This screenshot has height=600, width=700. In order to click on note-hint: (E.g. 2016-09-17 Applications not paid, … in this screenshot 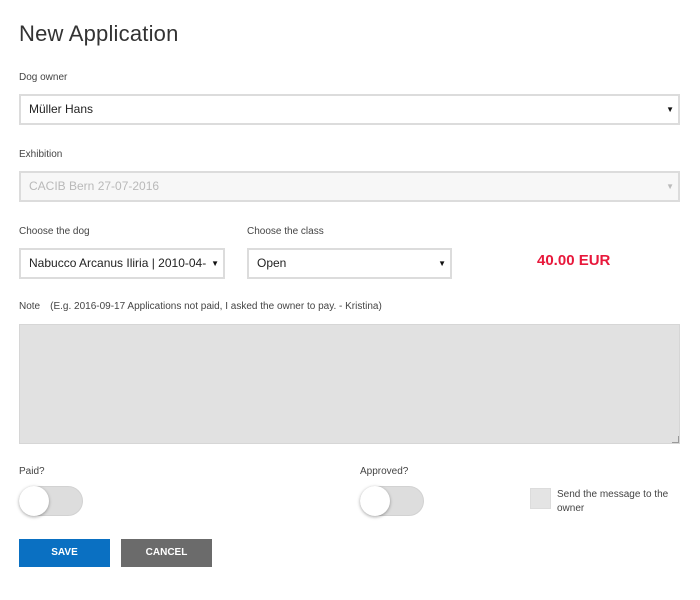, I will do `click(216, 306)`.